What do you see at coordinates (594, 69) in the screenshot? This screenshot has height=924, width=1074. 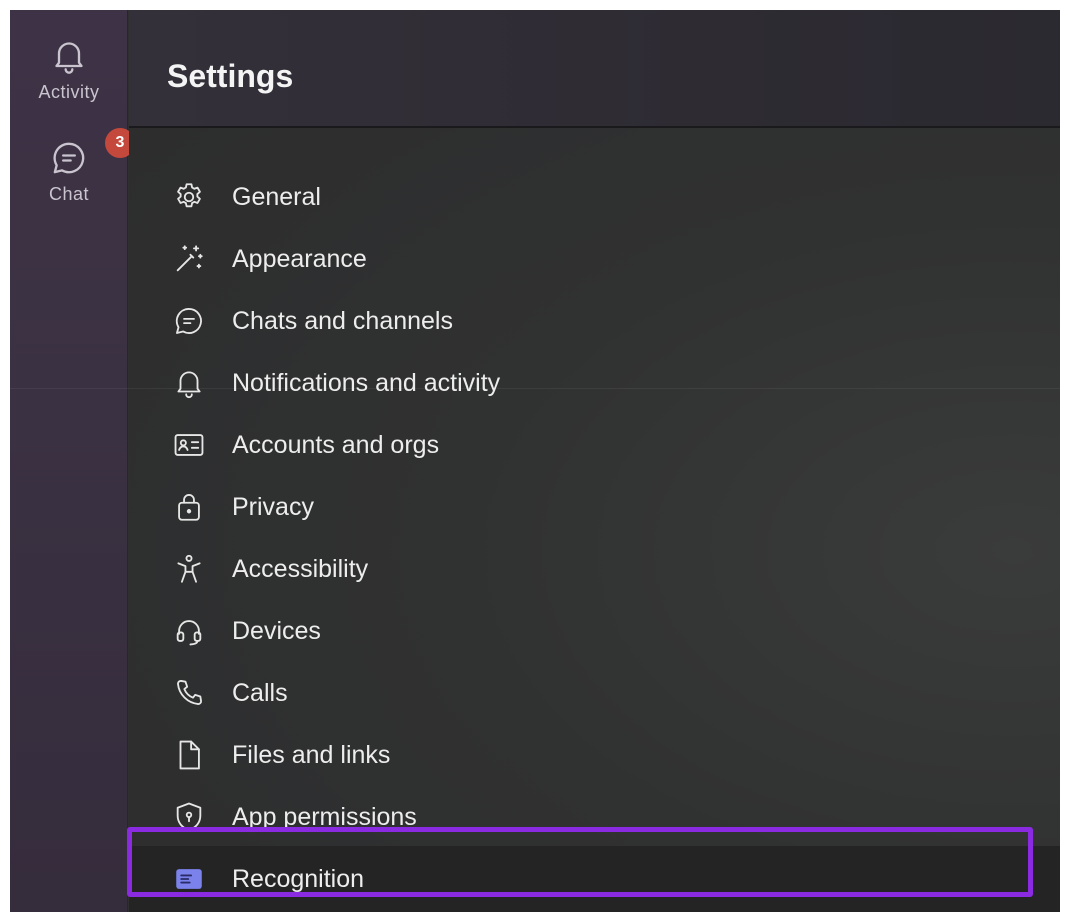 I see `settings-header: Settings` at bounding box center [594, 69].